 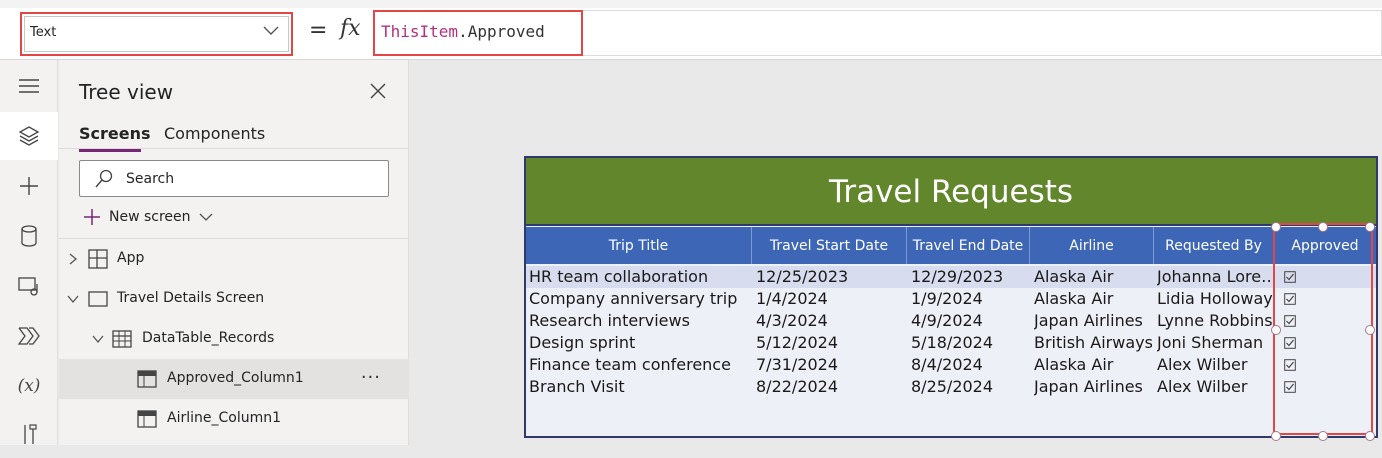 What do you see at coordinates (957, 276) in the screenshot?
I see `cell-end-date: 12/29/2023` at bounding box center [957, 276].